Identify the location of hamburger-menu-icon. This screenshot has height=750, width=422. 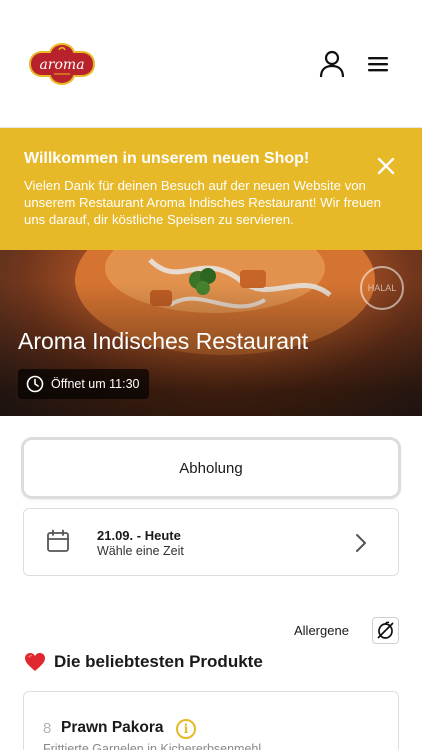
(378, 64).